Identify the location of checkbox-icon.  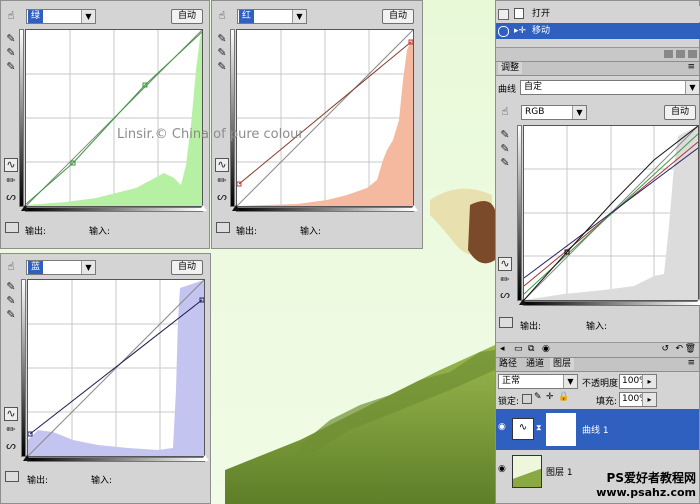
(503, 14).